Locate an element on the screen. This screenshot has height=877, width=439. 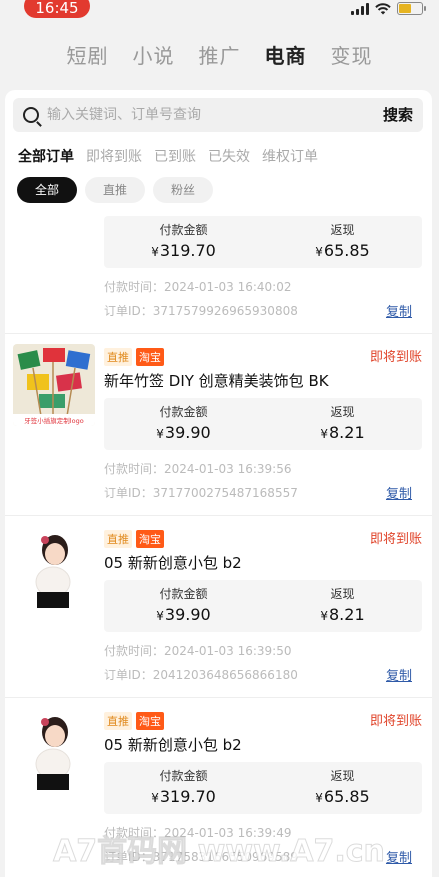
tab-short-drama: 短剧 is located at coordinates (88, 54).